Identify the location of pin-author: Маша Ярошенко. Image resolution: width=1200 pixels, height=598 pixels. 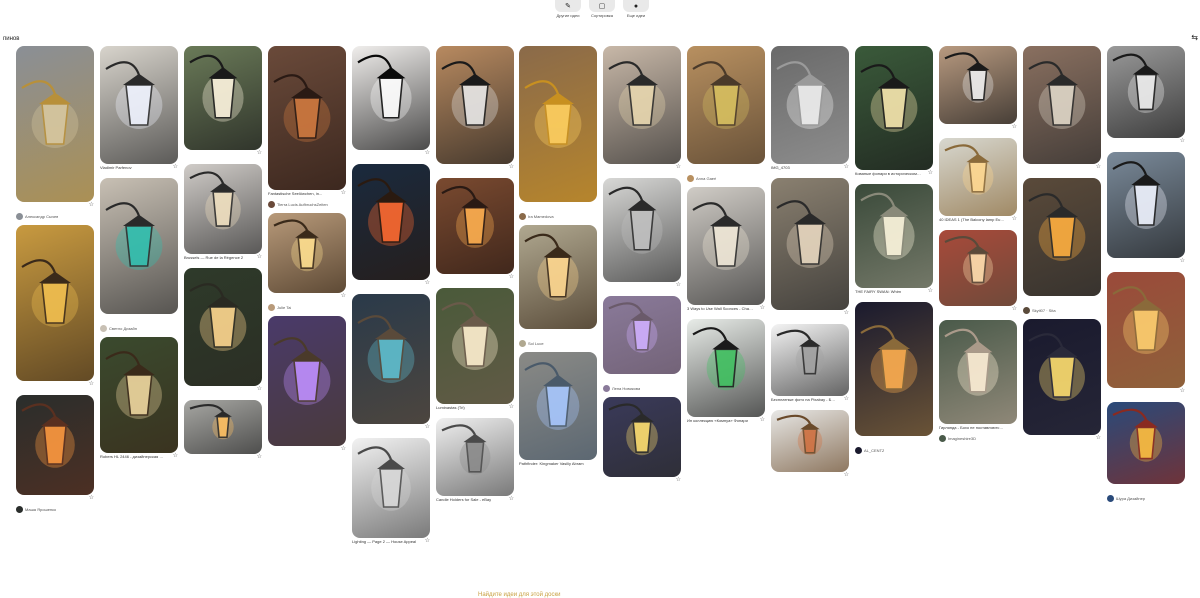
(55, 509).